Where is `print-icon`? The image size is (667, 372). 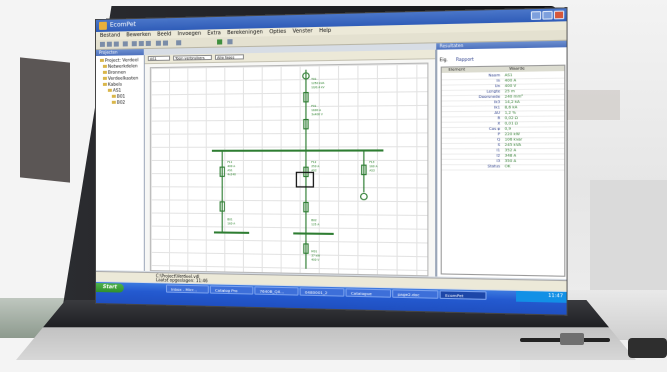
print-icon is located at coordinates (125, 44).